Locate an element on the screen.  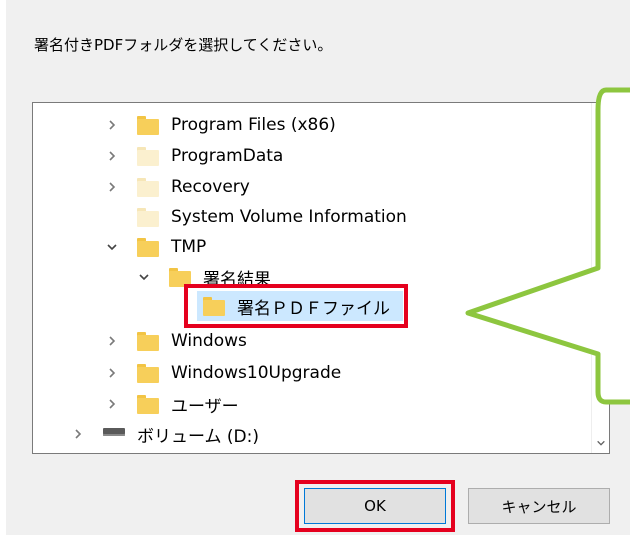
dialog-prompt: 署名付きPDFフォルダを選択してください。 is located at coordinates (183, 45).